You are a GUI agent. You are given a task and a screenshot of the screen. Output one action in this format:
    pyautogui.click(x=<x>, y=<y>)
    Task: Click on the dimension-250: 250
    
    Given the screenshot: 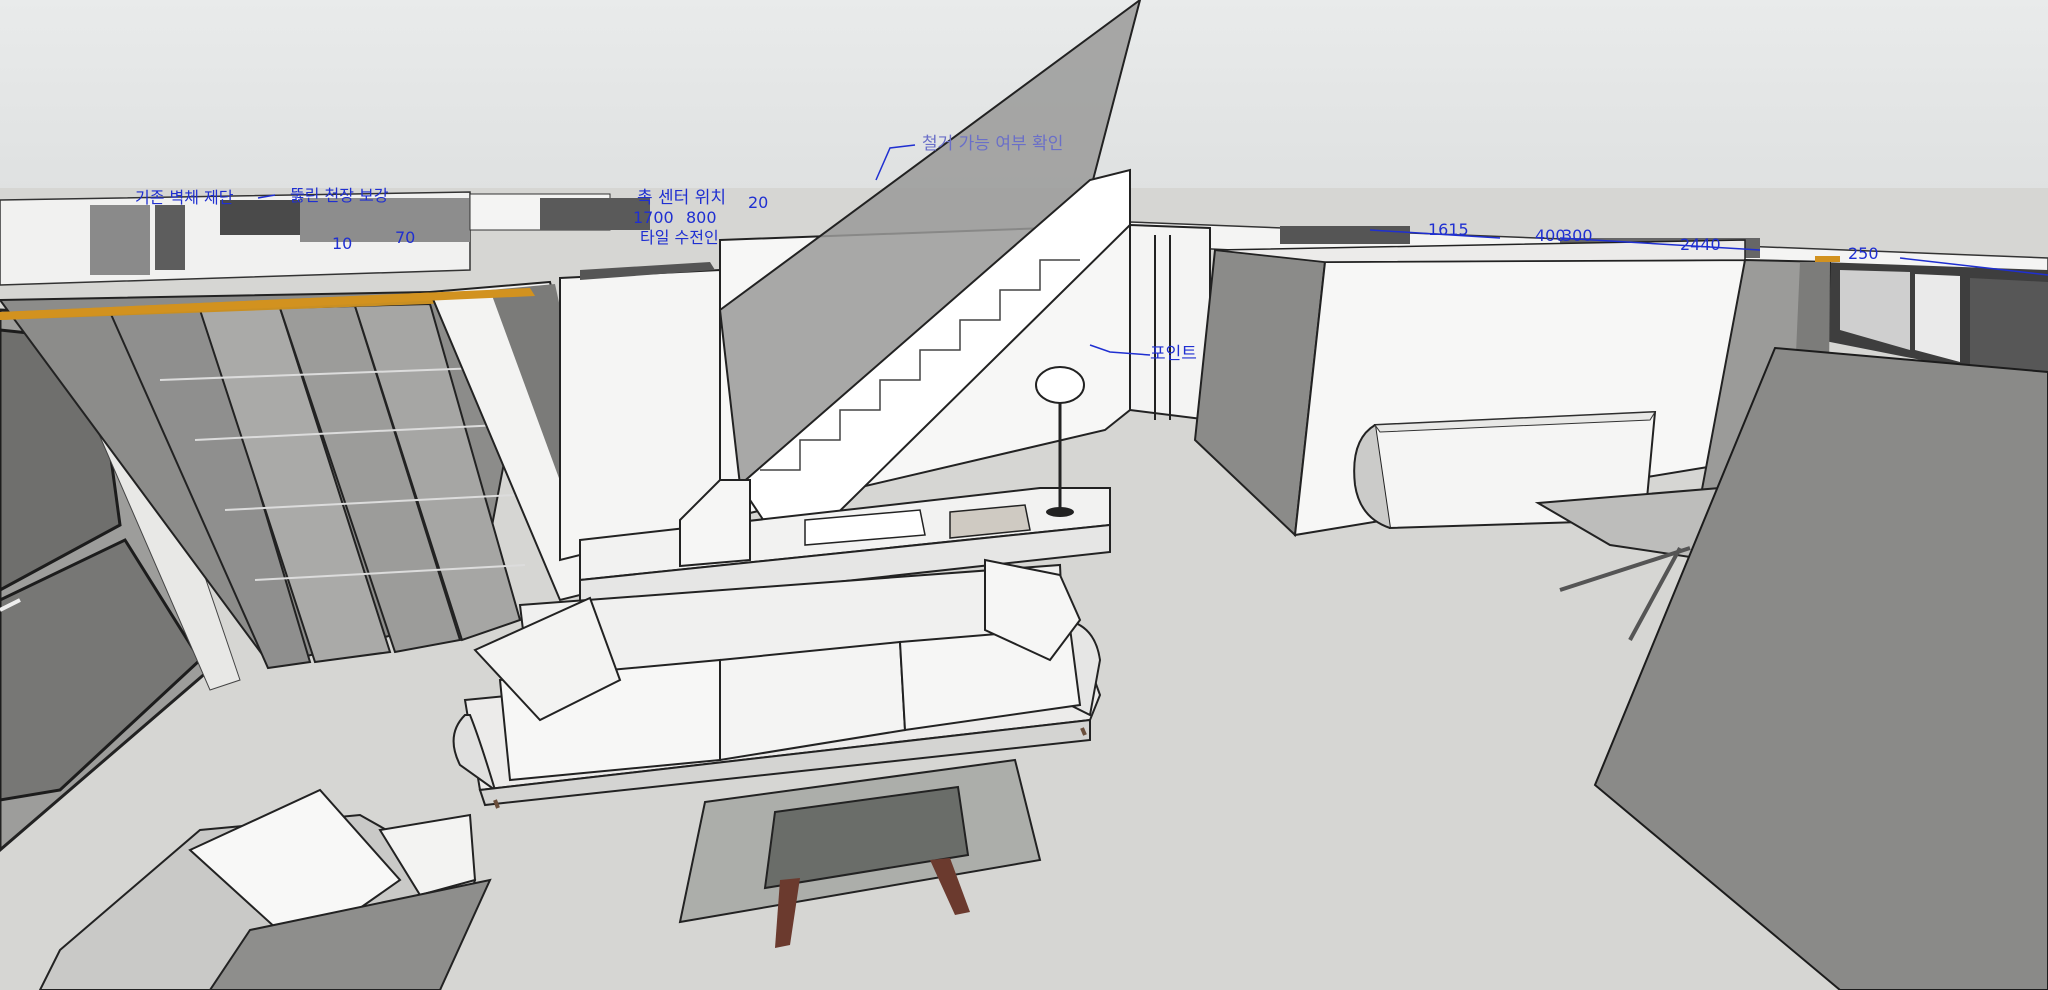 What is the action you would take?
    pyautogui.click(x=1863, y=253)
    